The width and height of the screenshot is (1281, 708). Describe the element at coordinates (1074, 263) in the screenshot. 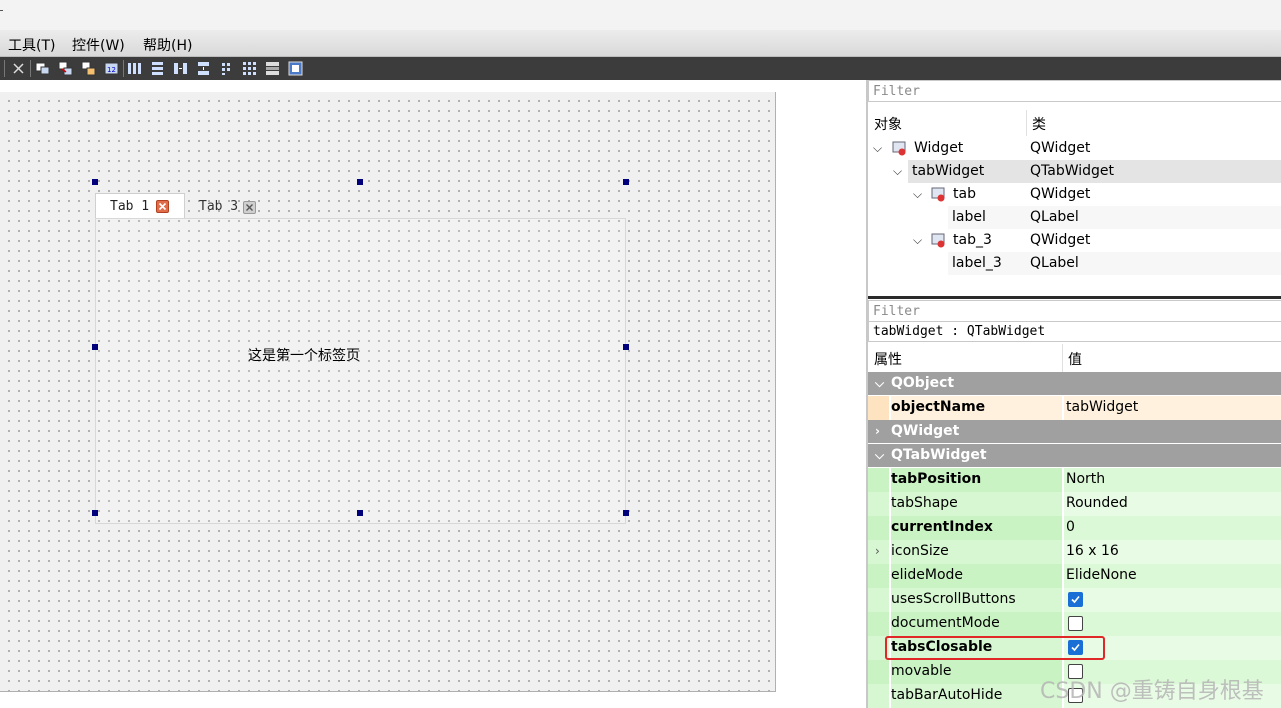

I see `tree-row-label-3: label_3 QLabel` at that location.